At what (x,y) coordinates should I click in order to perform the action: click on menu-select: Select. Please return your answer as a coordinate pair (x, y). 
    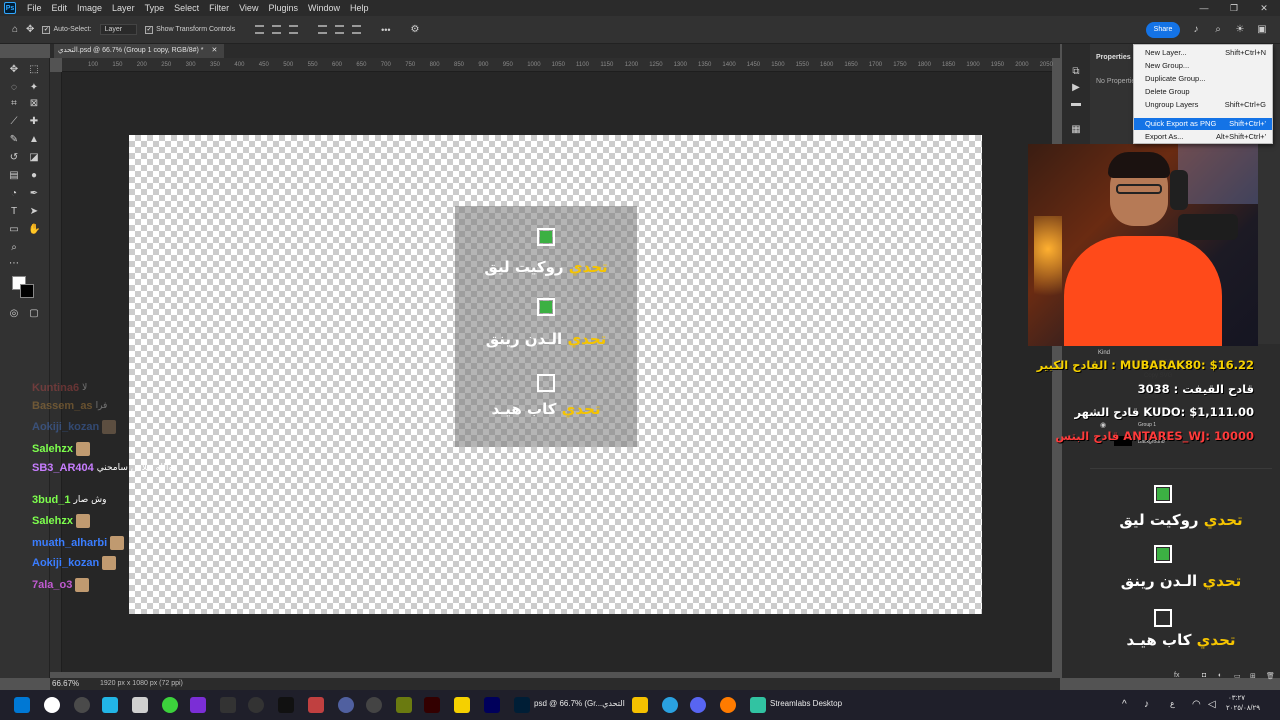
    Looking at the image, I should click on (186, 8).